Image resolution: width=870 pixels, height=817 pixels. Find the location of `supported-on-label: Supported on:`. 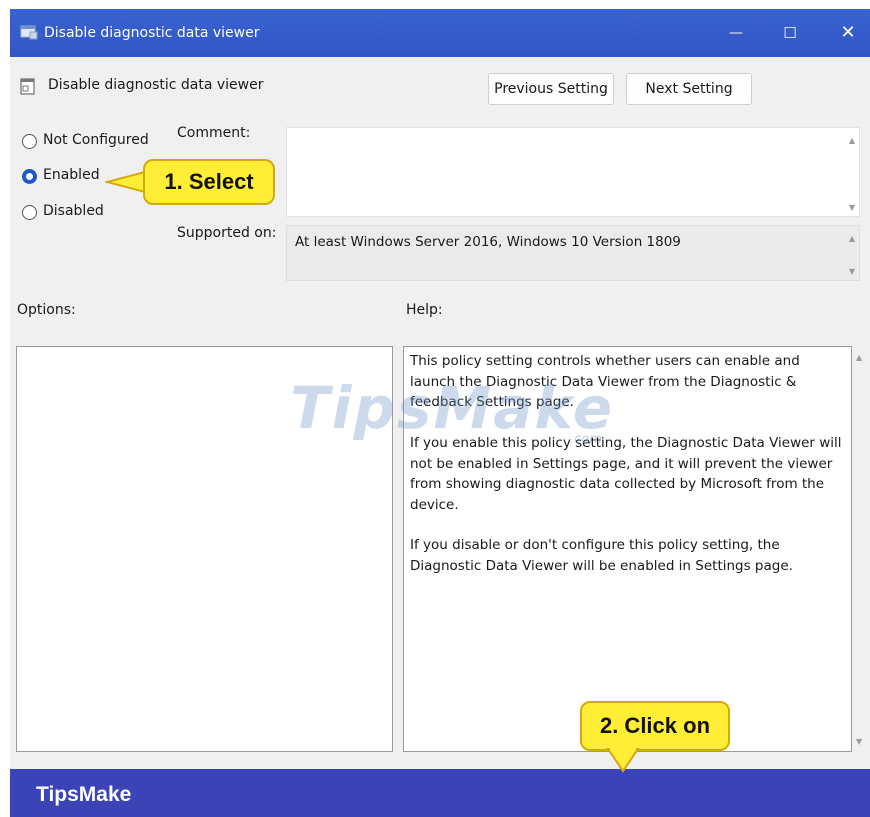

supported-on-label: Supported on: is located at coordinates (227, 233).